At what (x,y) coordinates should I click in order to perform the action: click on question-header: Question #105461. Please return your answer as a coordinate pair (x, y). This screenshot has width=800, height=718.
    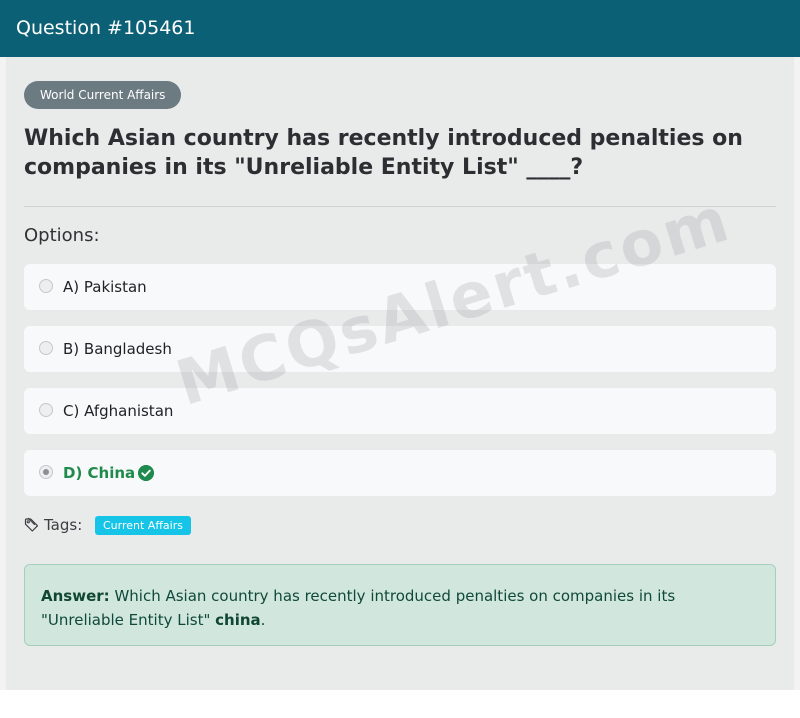
    Looking at the image, I should click on (400, 28).